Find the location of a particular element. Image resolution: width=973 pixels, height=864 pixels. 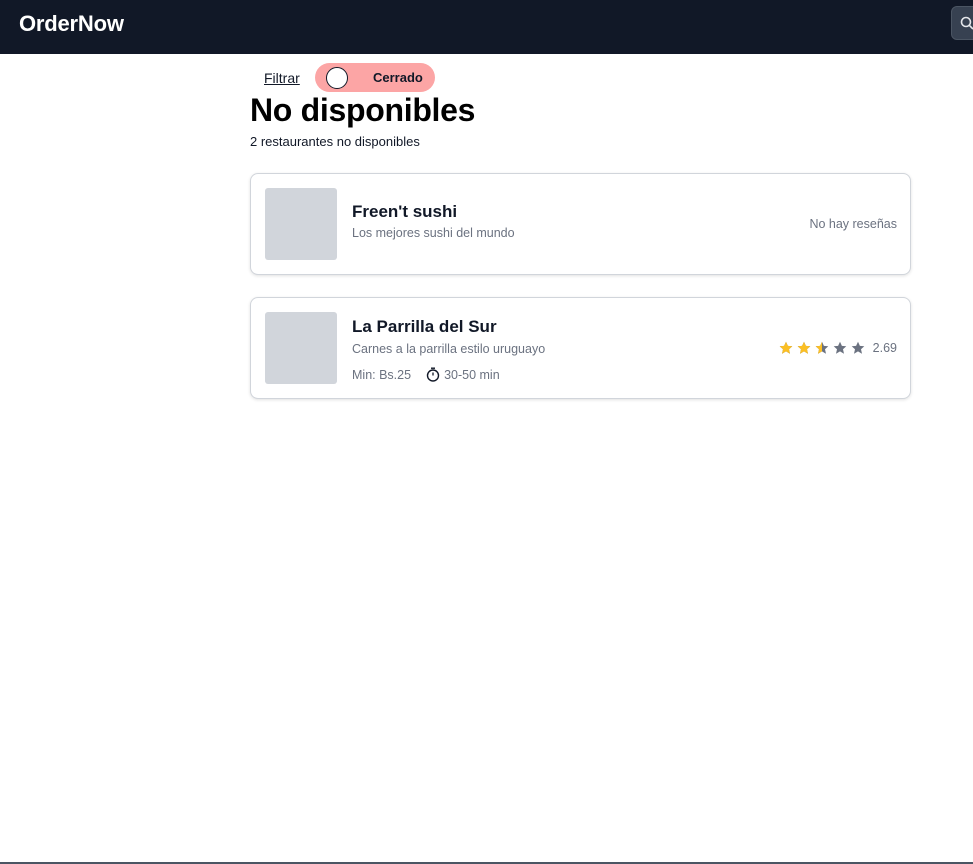

restaurant-name: La Parrilla del Sur is located at coordinates (424, 326).